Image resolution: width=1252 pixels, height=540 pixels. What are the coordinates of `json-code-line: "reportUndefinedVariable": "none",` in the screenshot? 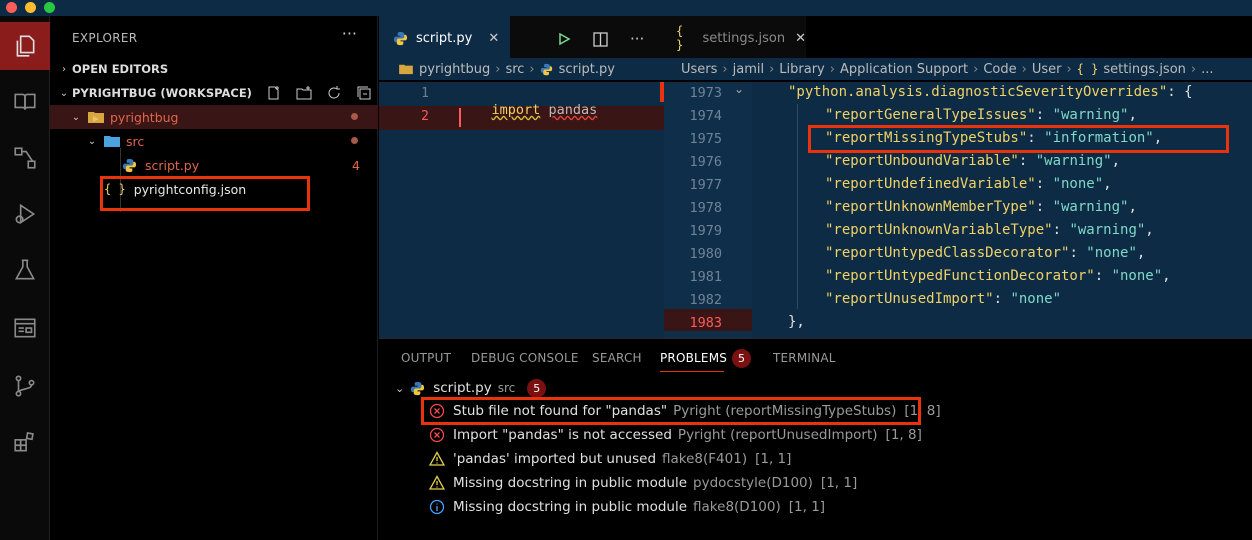 It's located at (968, 184).